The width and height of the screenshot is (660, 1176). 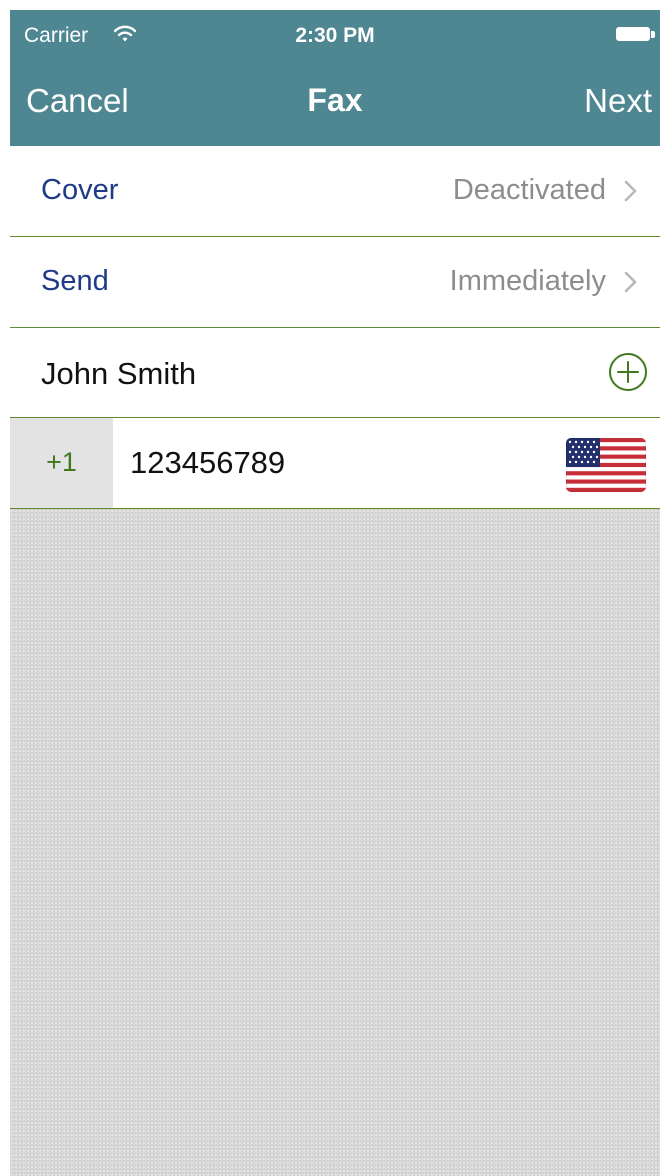 I want to click on status-bar: Carrier 2:30 PM, so click(x=335, y=33).